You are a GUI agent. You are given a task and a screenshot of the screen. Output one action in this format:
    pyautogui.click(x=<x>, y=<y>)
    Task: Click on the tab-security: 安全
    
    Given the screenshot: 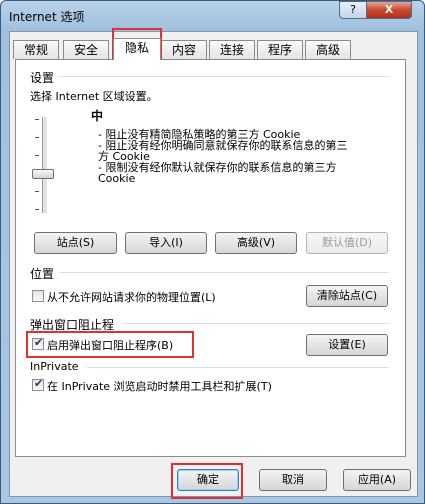 What is the action you would take?
    pyautogui.click(x=86, y=49)
    